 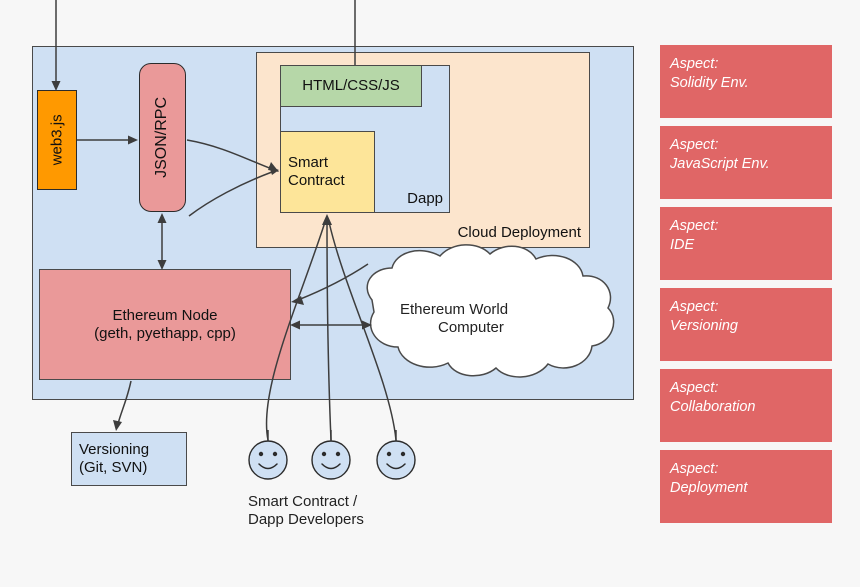 I want to click on smart-contract-box: Smart Contract, so click(x=327, y=172).